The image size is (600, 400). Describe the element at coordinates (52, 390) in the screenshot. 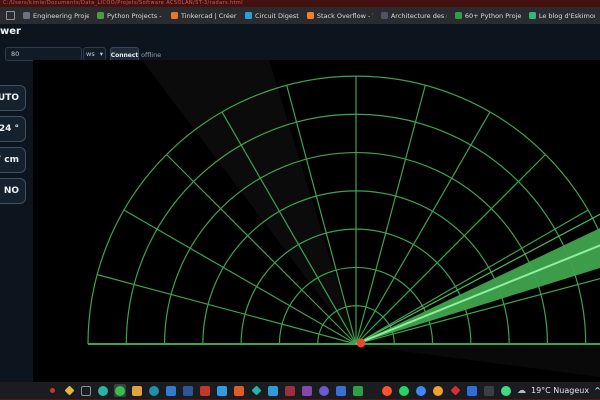

I see `record-dot-icon` at that location.